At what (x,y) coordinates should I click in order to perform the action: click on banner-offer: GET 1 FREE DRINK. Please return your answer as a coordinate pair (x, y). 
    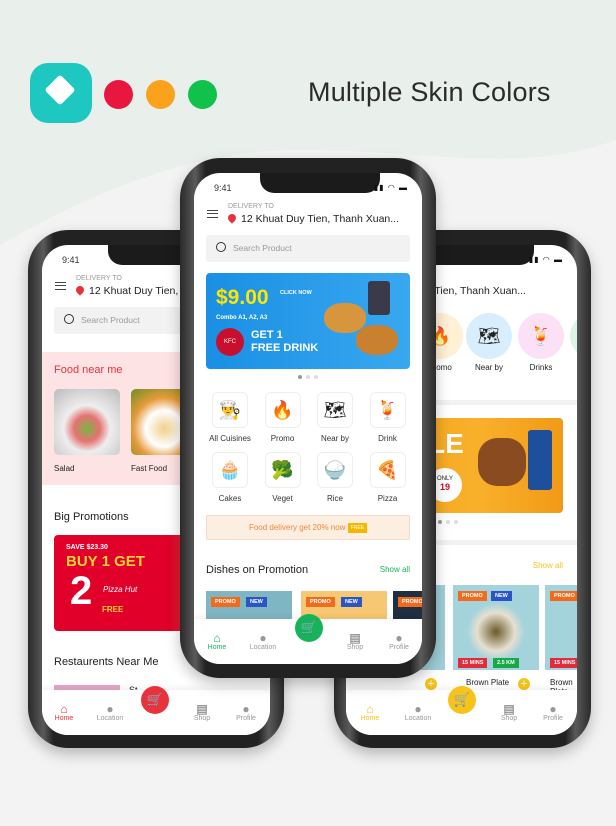
    Looking at the image, I should click on (285, 341).